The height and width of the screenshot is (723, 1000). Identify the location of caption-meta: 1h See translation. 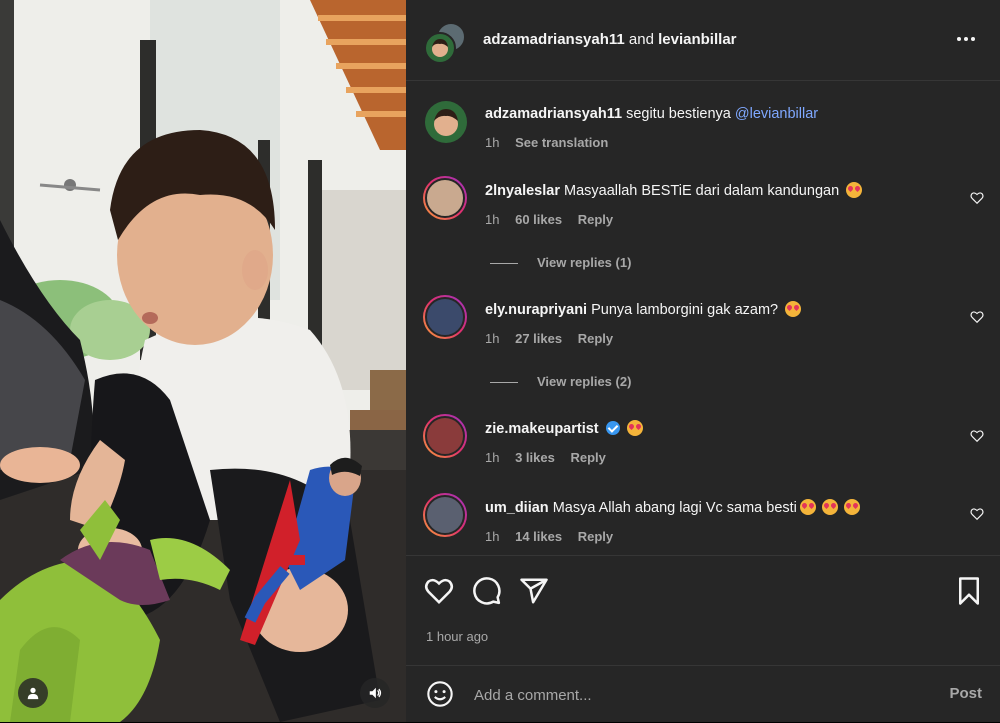
(552, 142).